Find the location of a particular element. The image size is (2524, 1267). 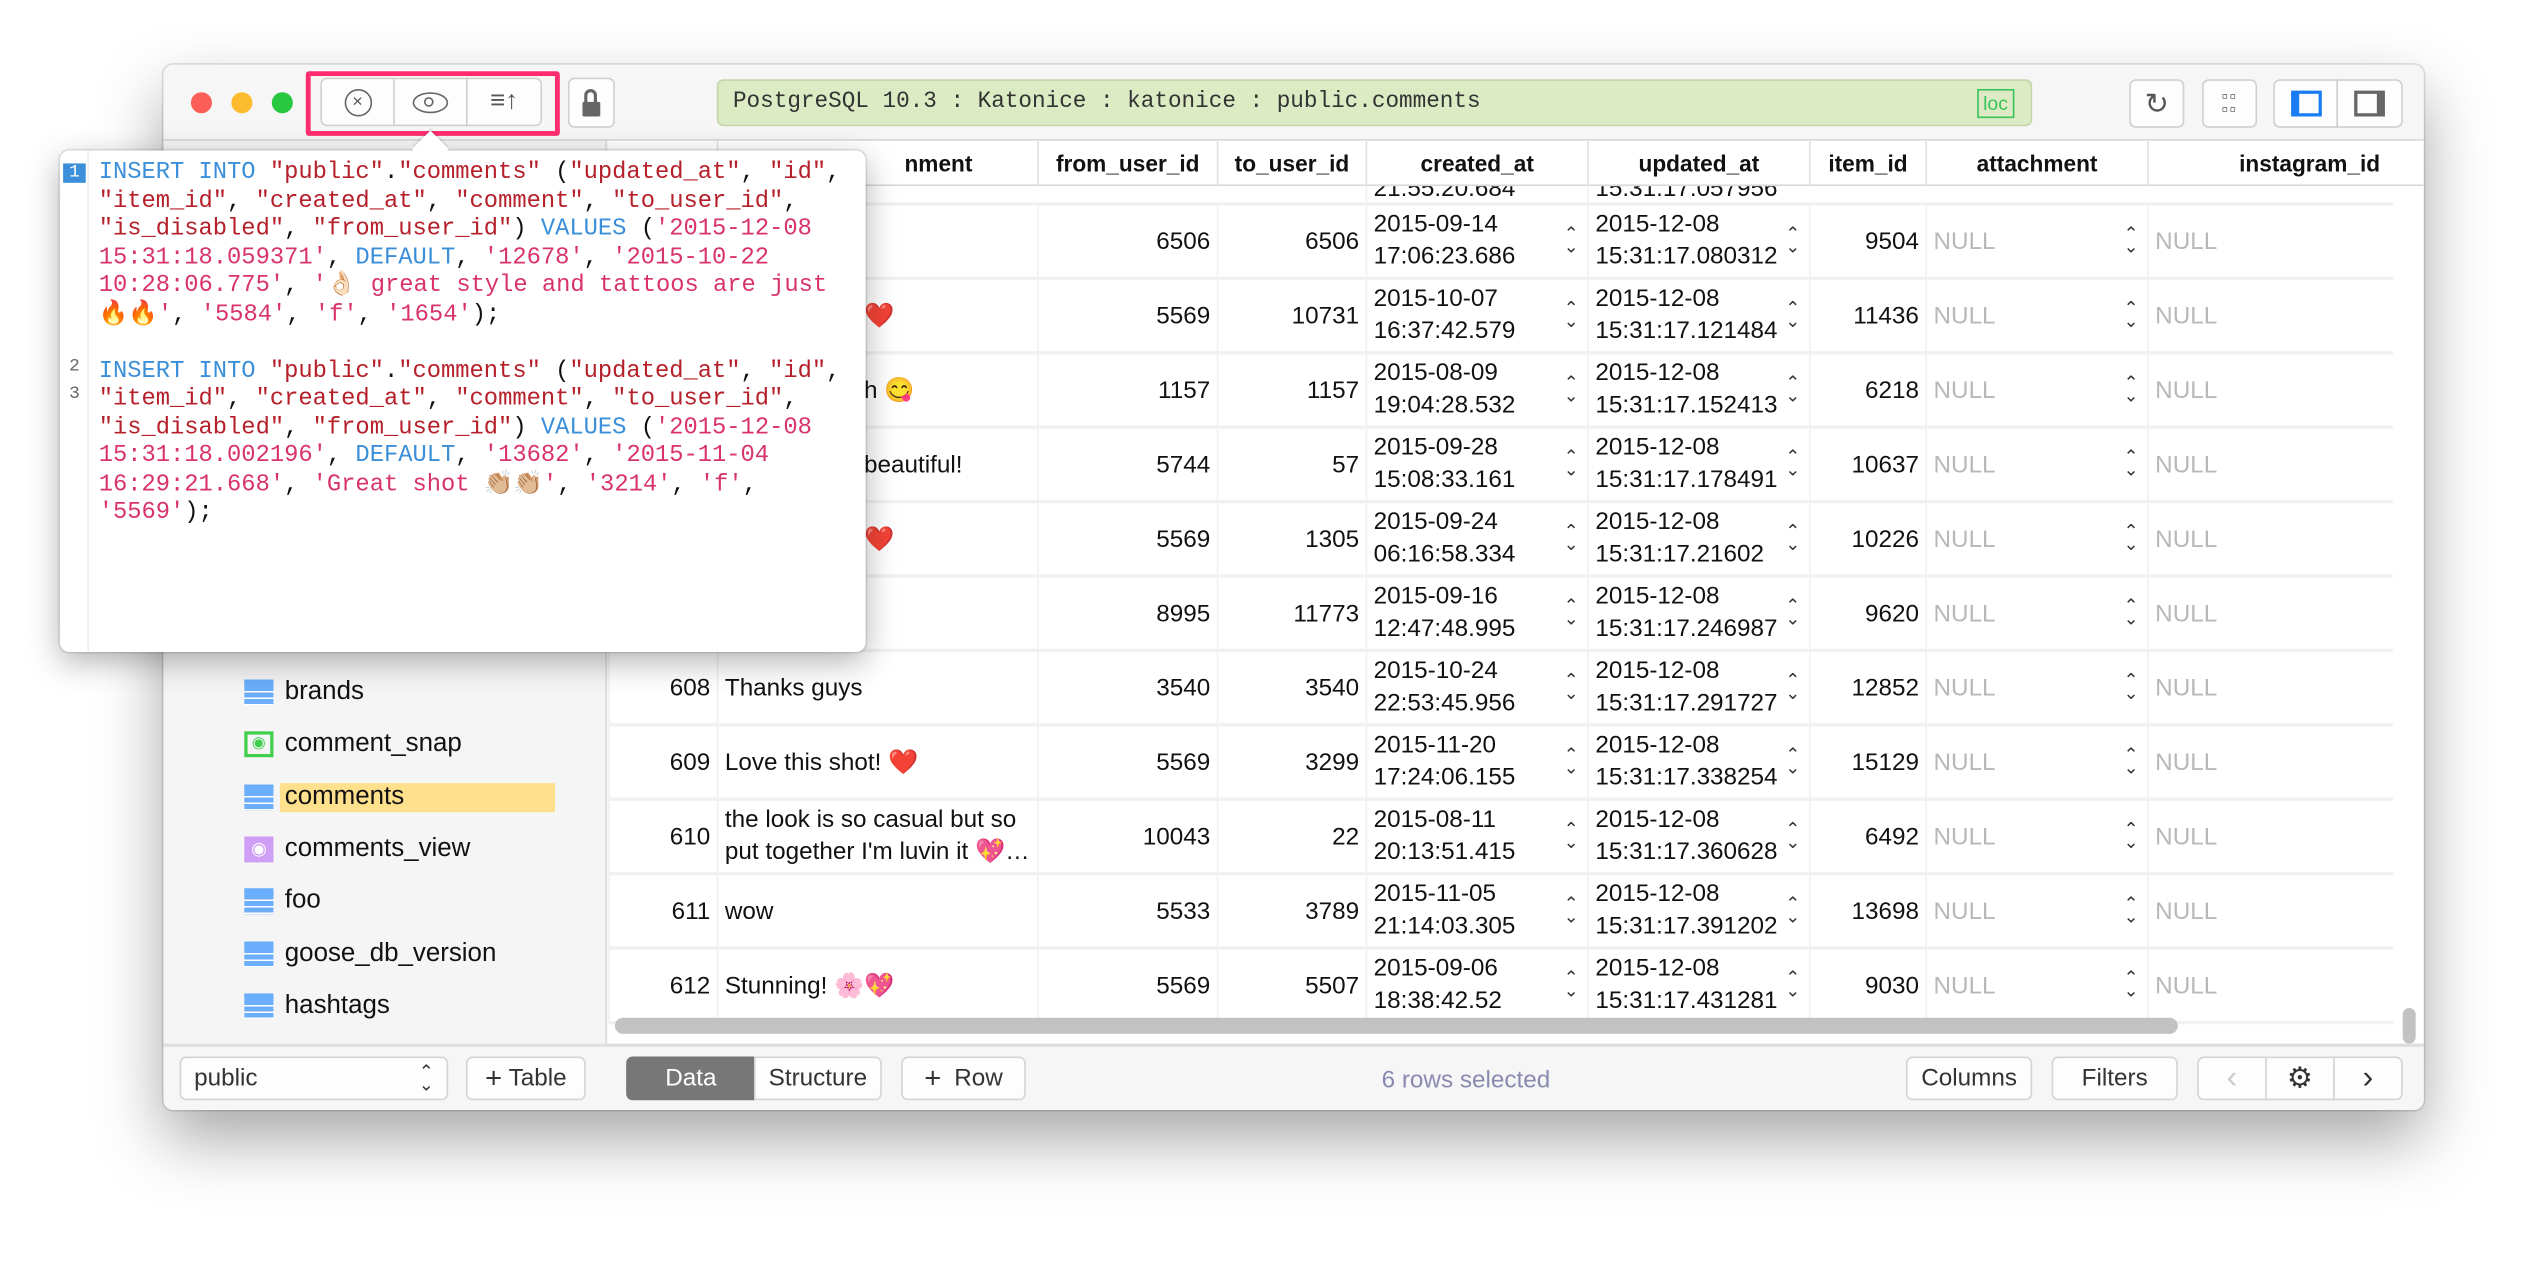

table-cell: 21:55:20.684 is located at coordinates (1476, 194).